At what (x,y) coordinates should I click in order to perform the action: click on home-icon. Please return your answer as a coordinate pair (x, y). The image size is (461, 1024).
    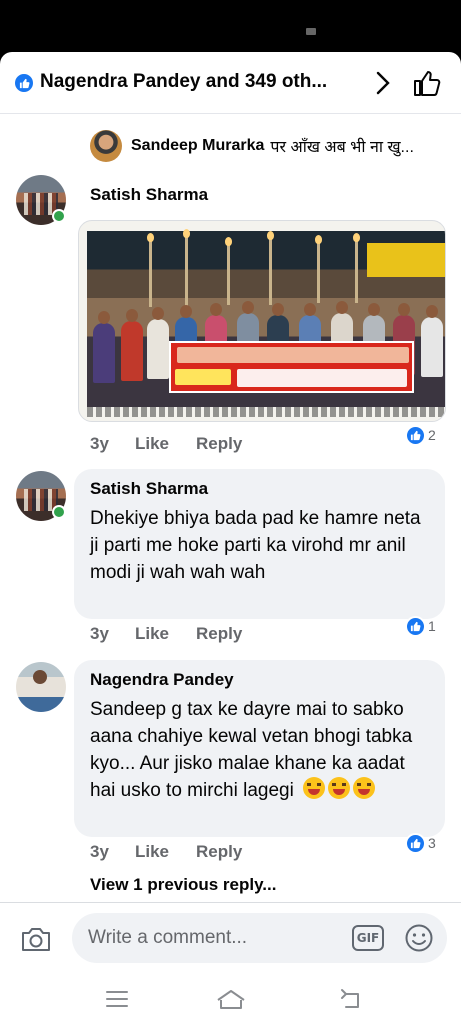
    Looking at the image, I should click on (231, 999).